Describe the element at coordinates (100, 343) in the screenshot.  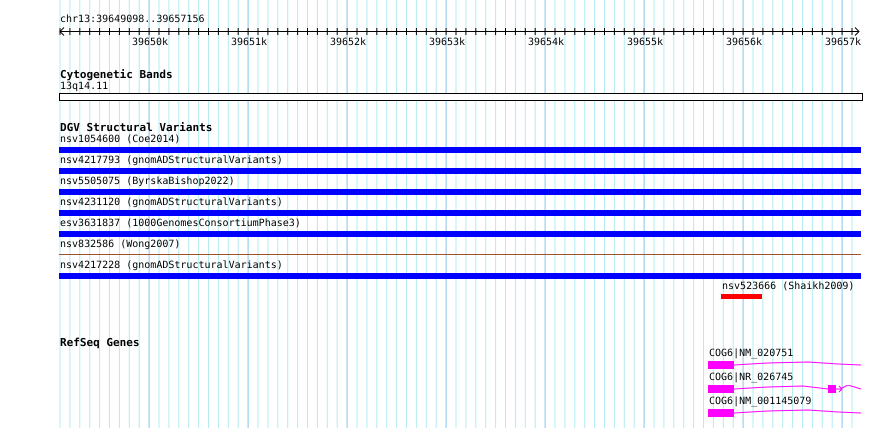
I see `track-title: RefSeq Genes` at that location.